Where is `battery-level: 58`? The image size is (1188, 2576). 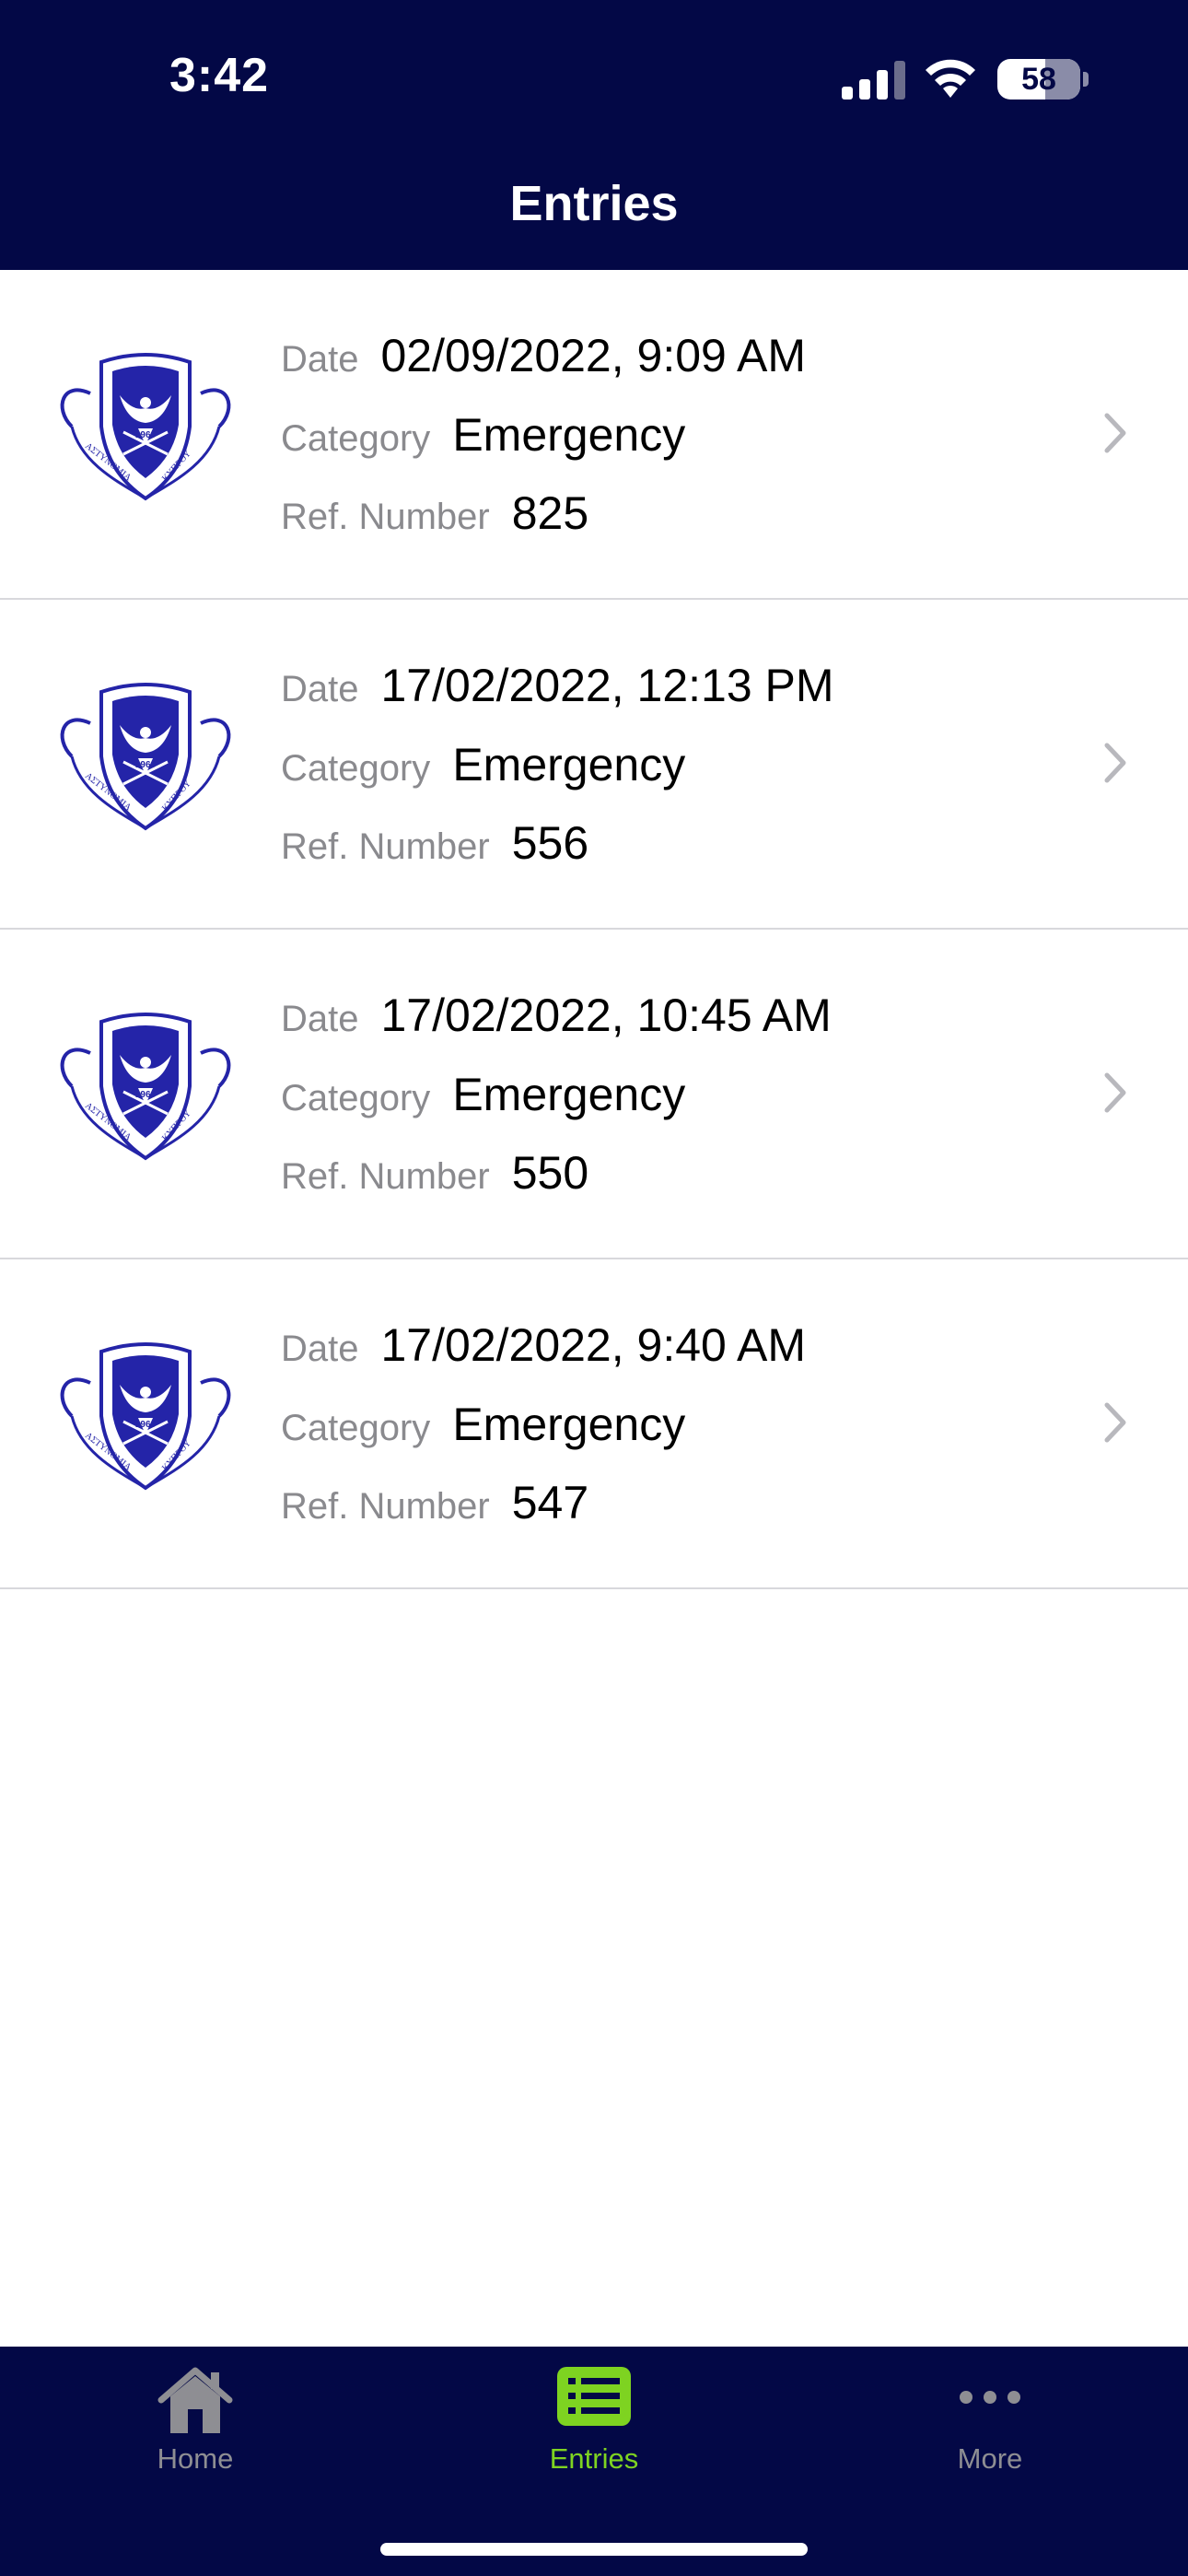 battery-level: 58 is located at coordinates (1038, 79).